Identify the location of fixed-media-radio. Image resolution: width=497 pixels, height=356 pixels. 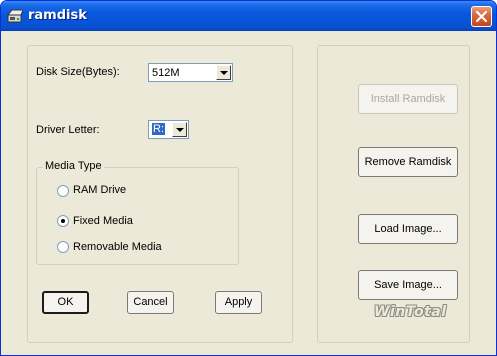
(63, 221).